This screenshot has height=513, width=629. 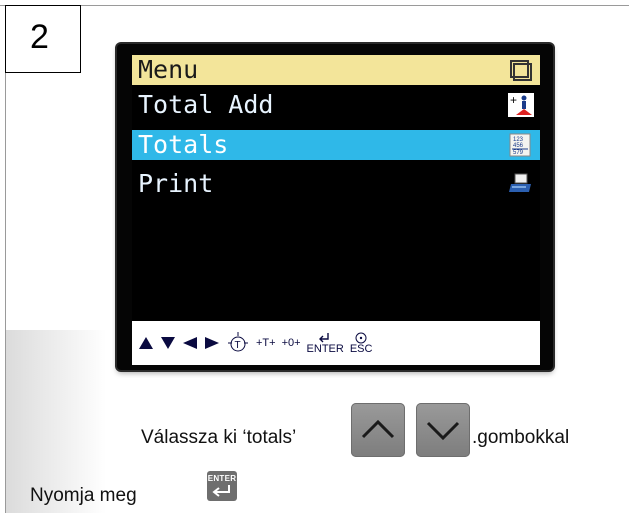 I want to click on step-number: 2, so click(x=39, y=37).